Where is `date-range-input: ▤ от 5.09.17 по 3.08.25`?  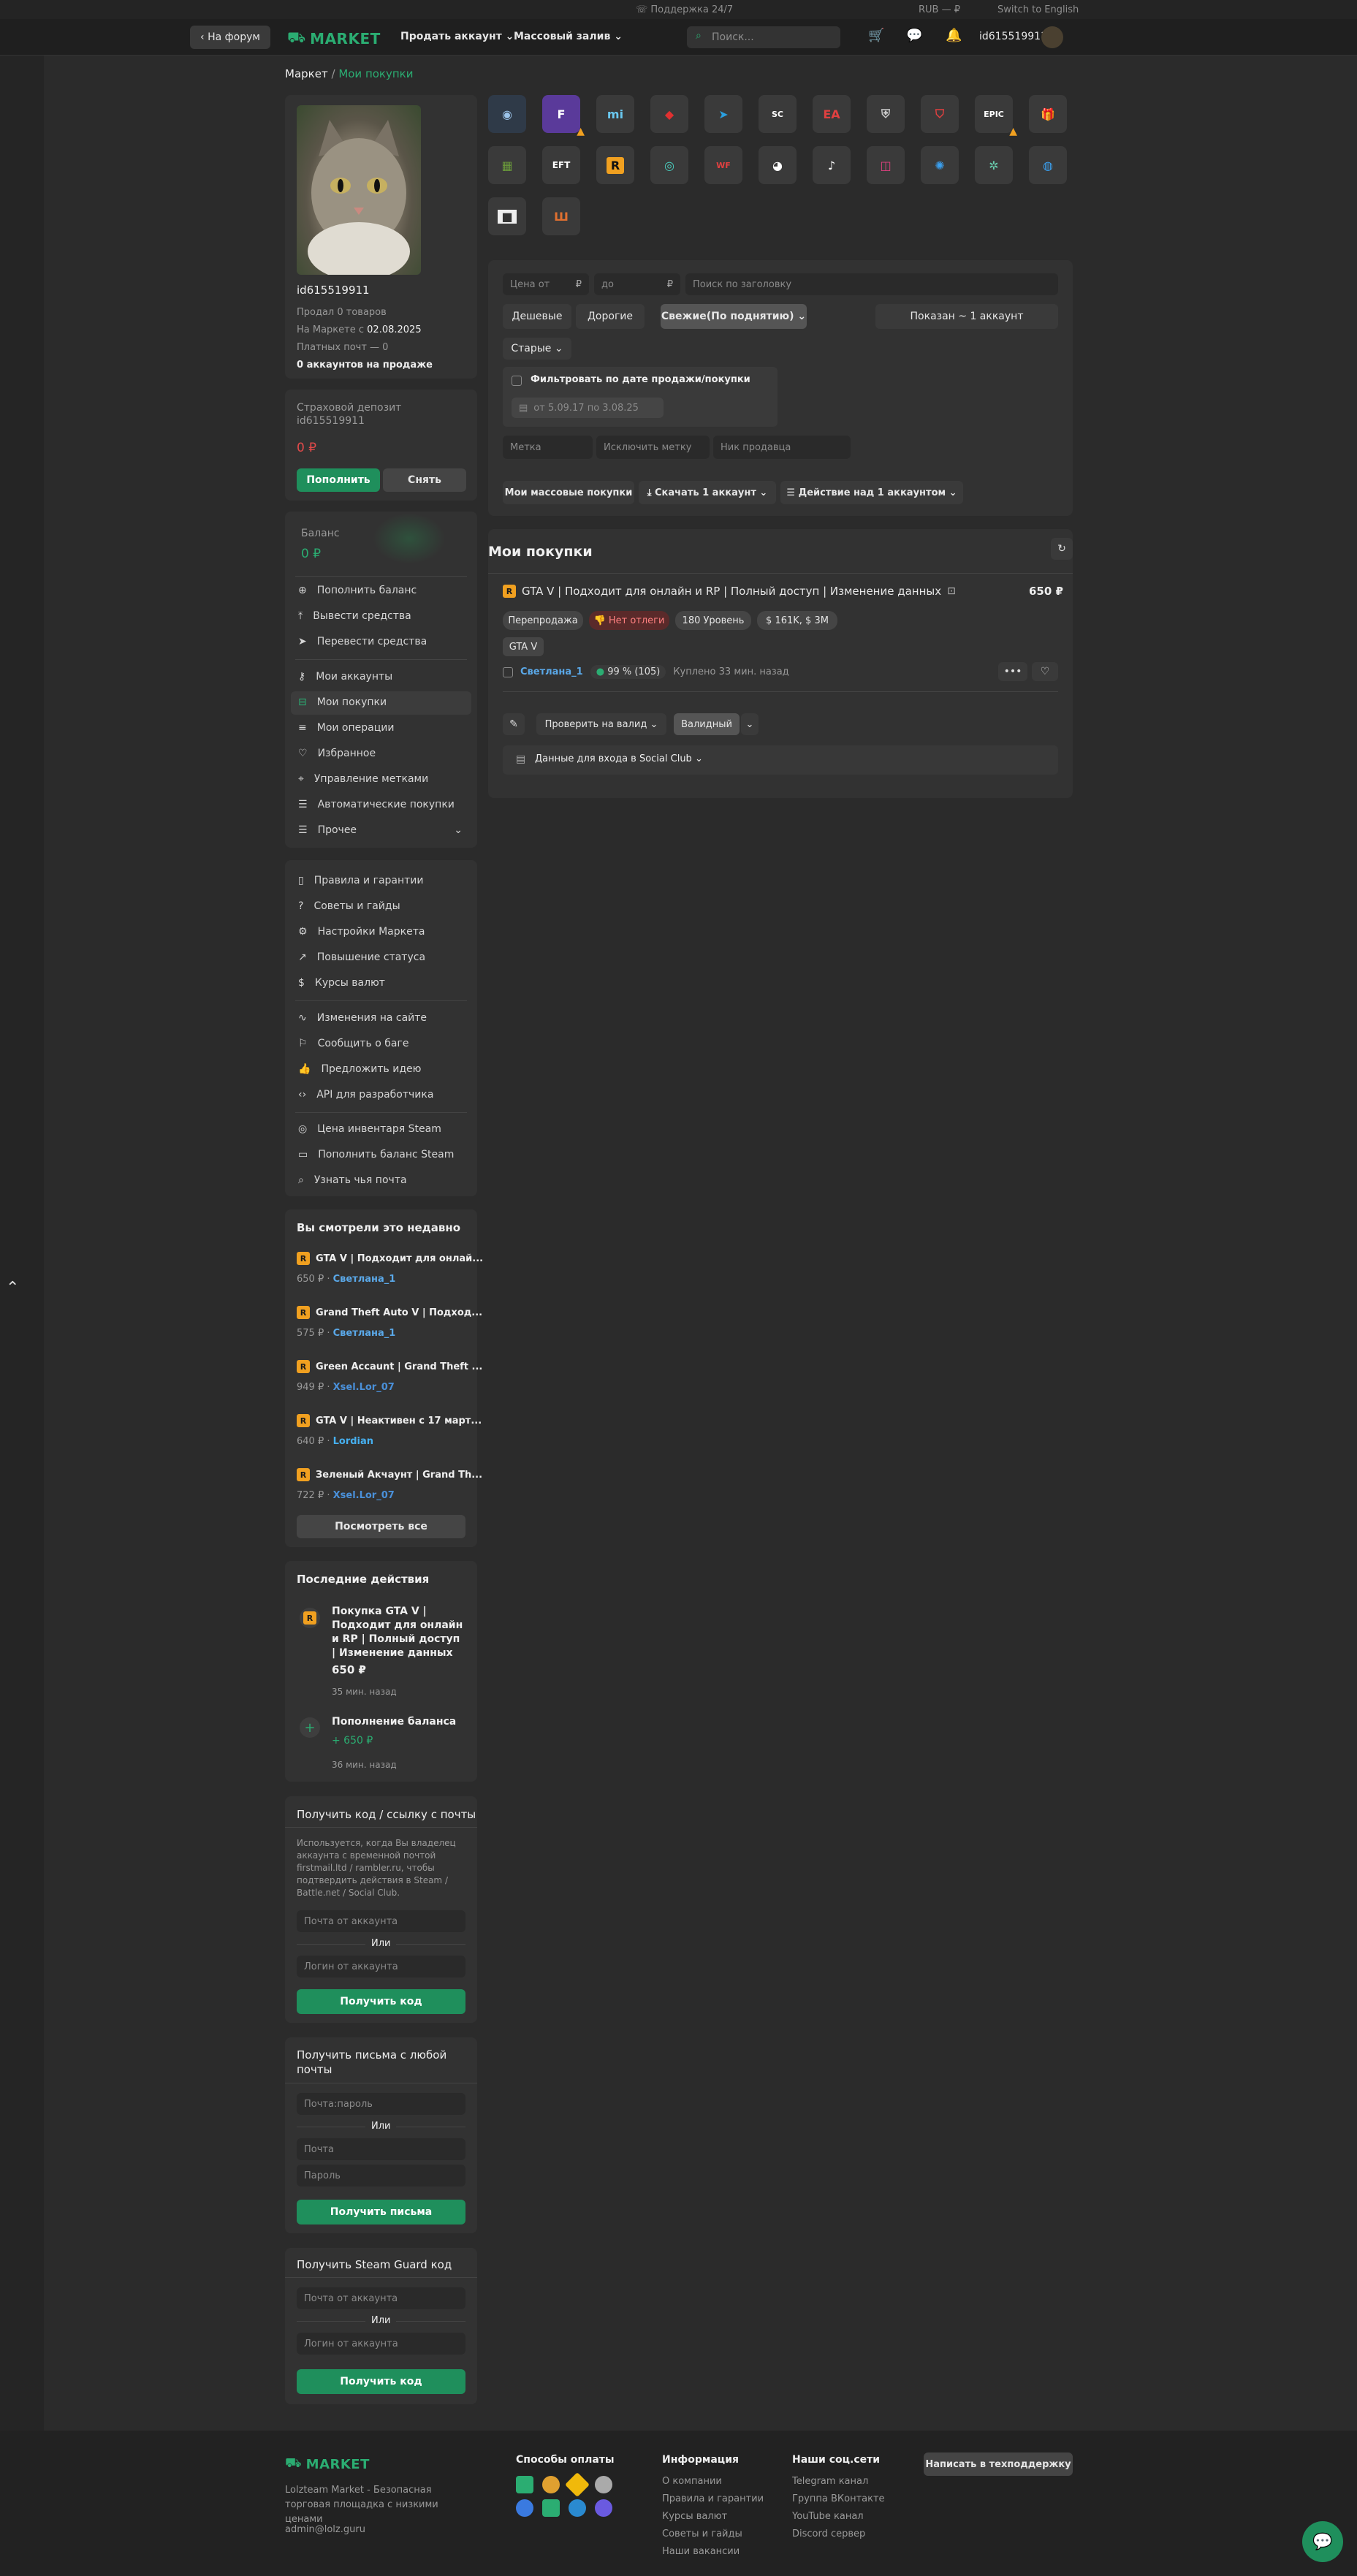
date-range-input: ▤ от 5.09.17 по 3.08.25 is located at coordinates (588, 408).